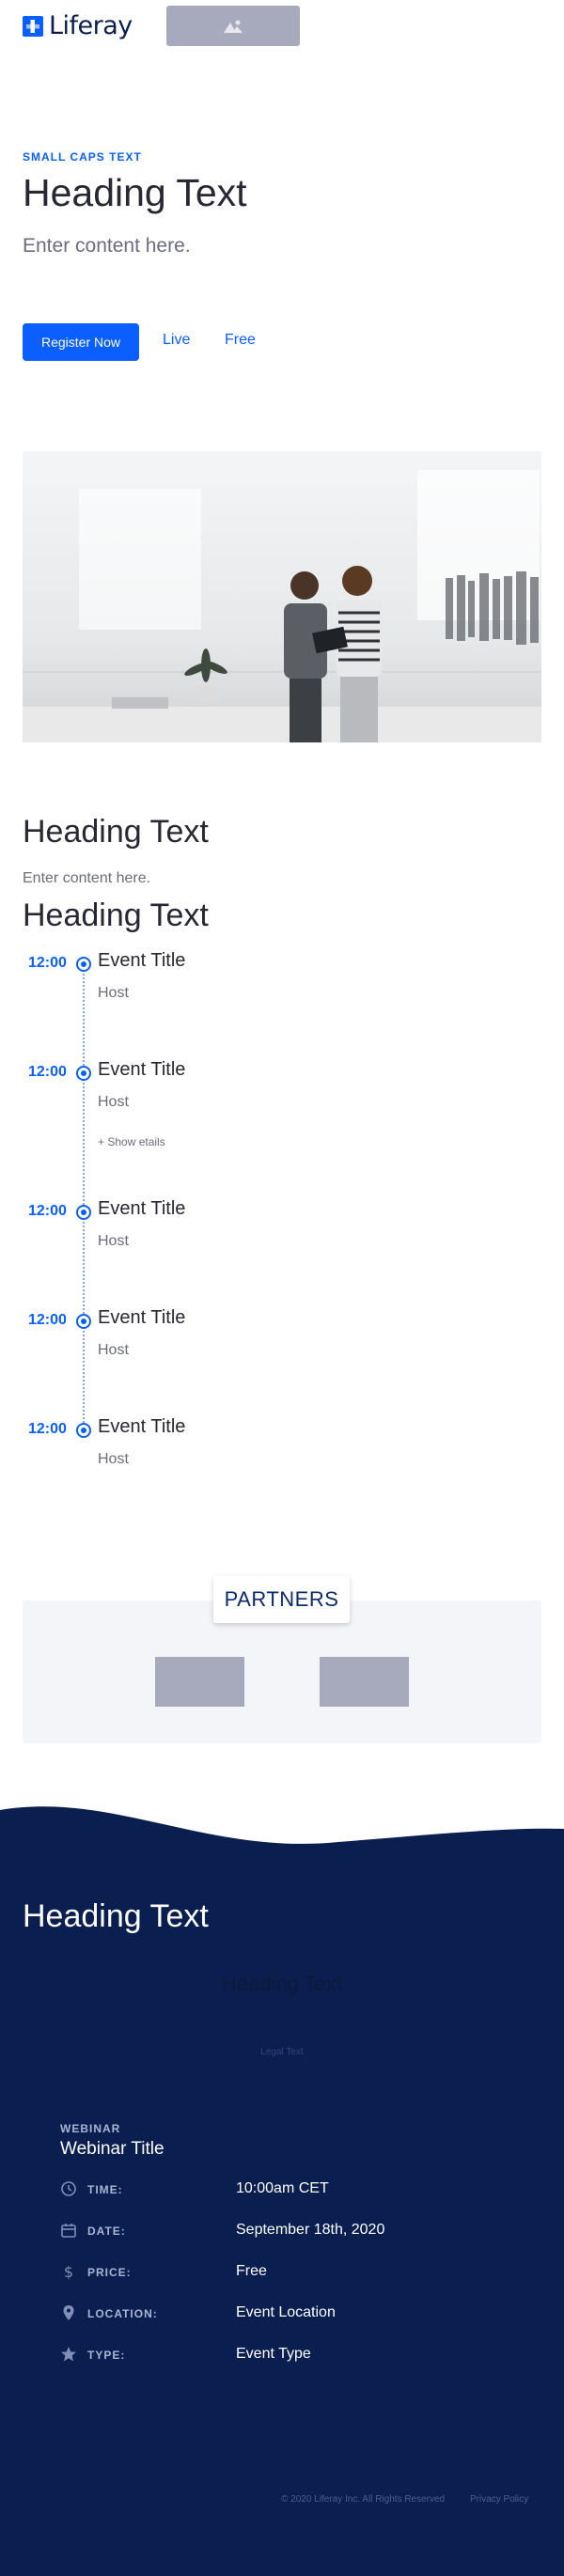  I want to click on image-icon, so click(233, 26).